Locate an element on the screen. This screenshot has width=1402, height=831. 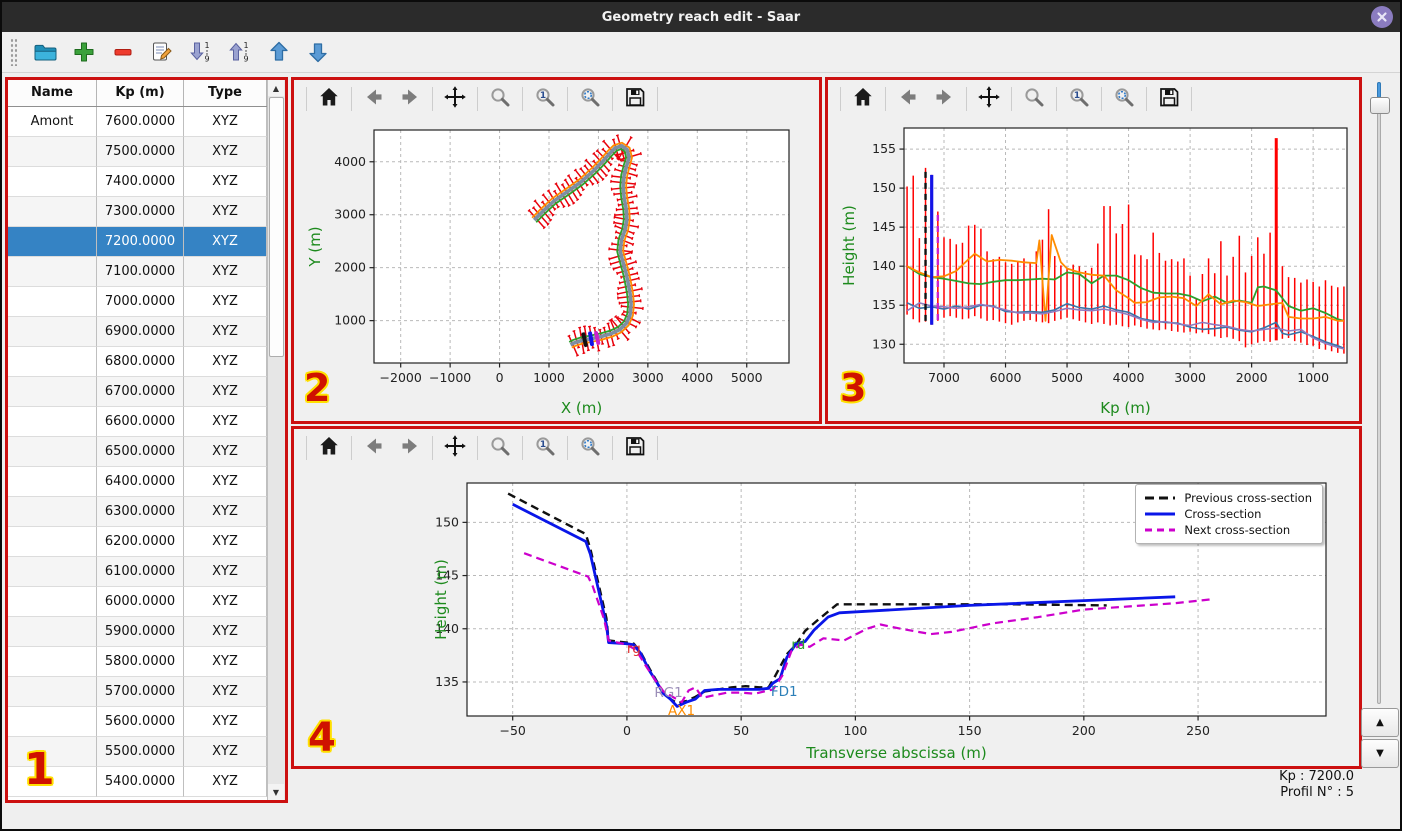
table-row: 6200.0000 XYZ is located at coordinates (138, 542).